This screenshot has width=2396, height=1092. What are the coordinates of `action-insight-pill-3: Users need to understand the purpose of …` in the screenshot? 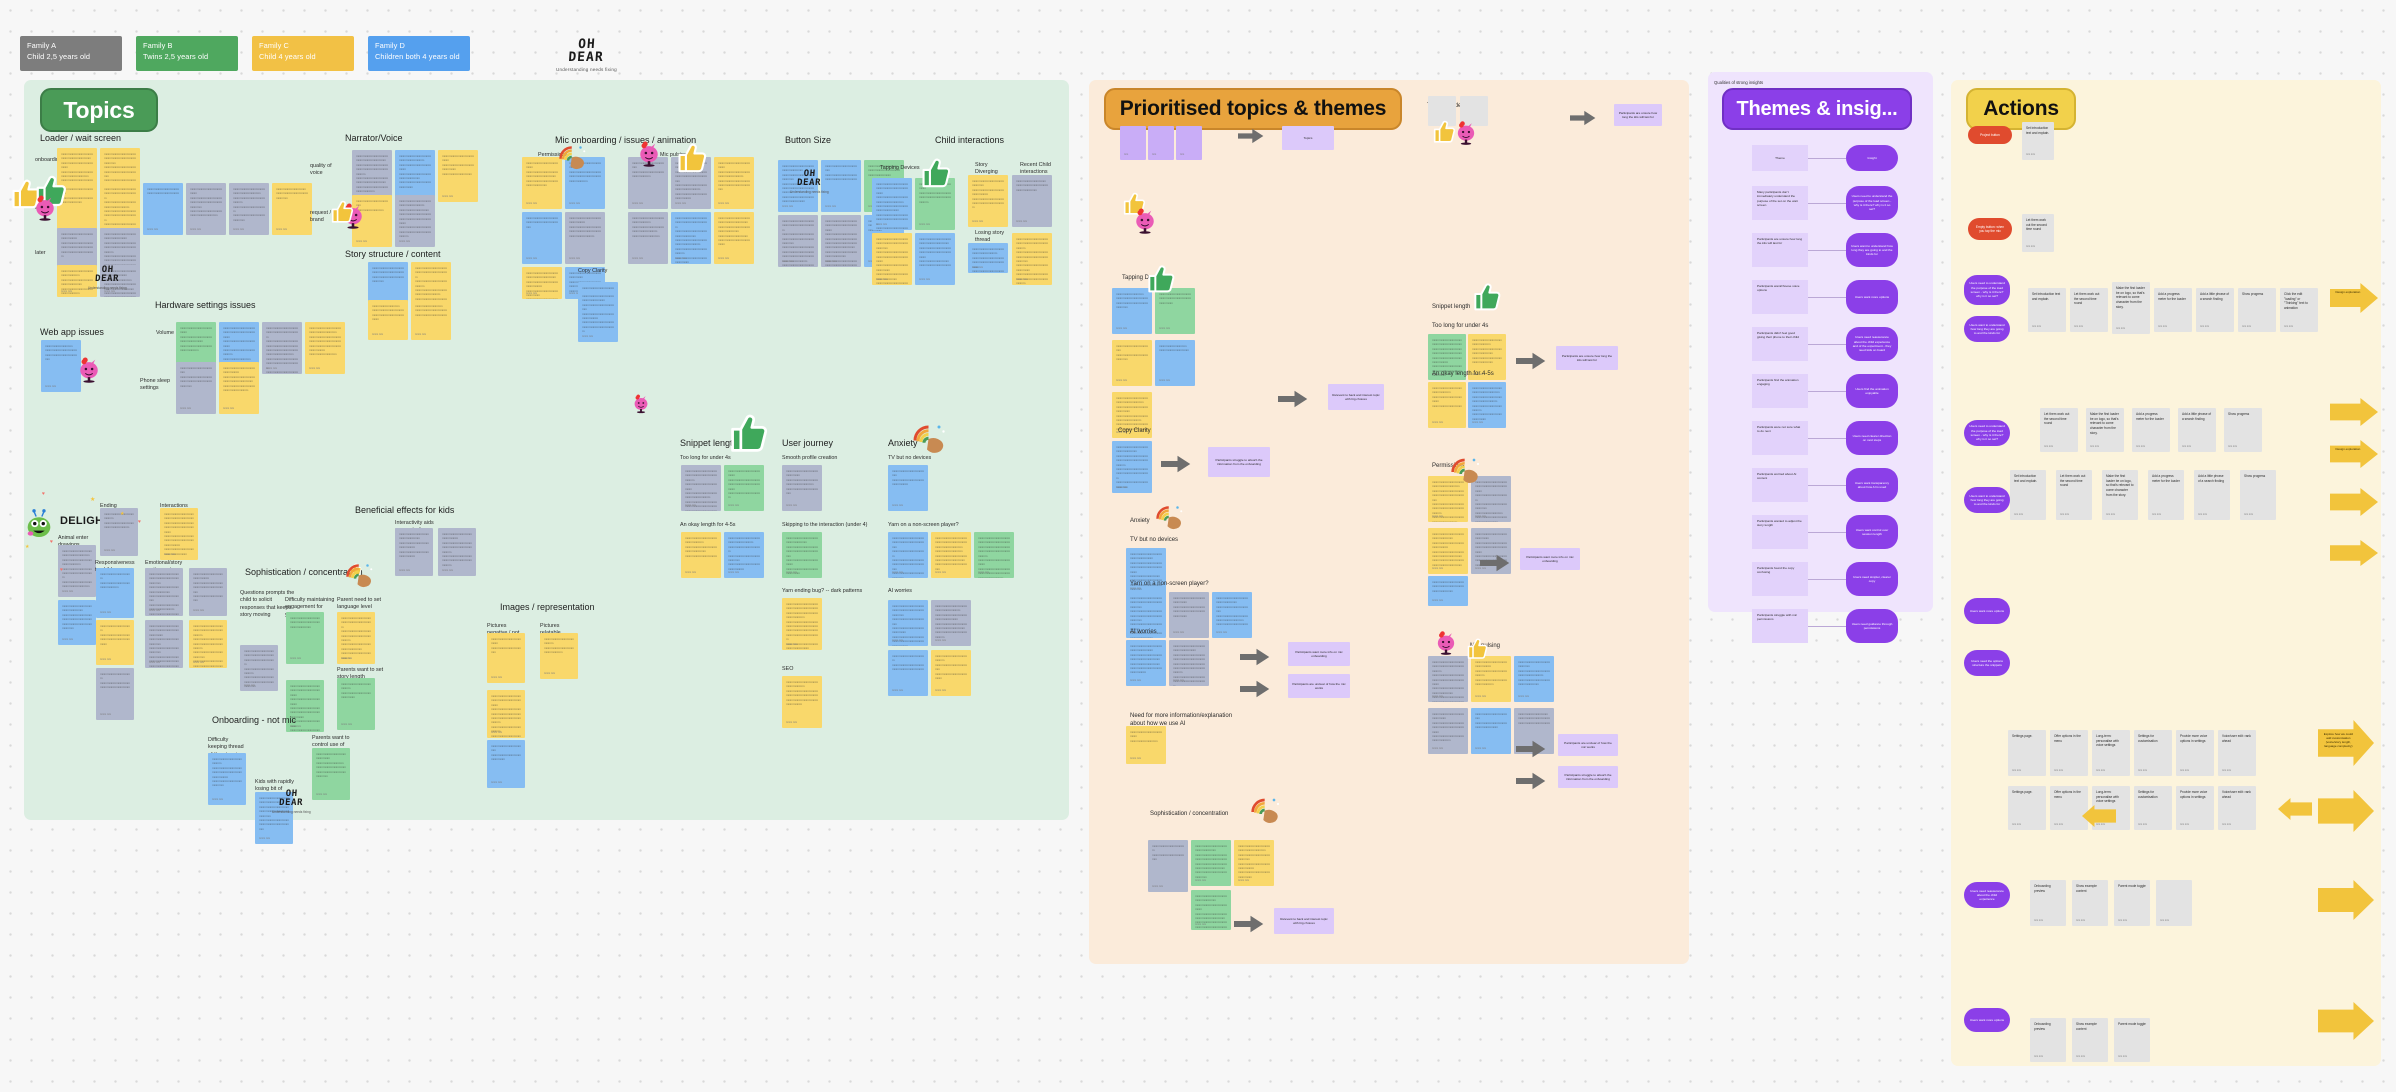 It's located at (1987, 433).